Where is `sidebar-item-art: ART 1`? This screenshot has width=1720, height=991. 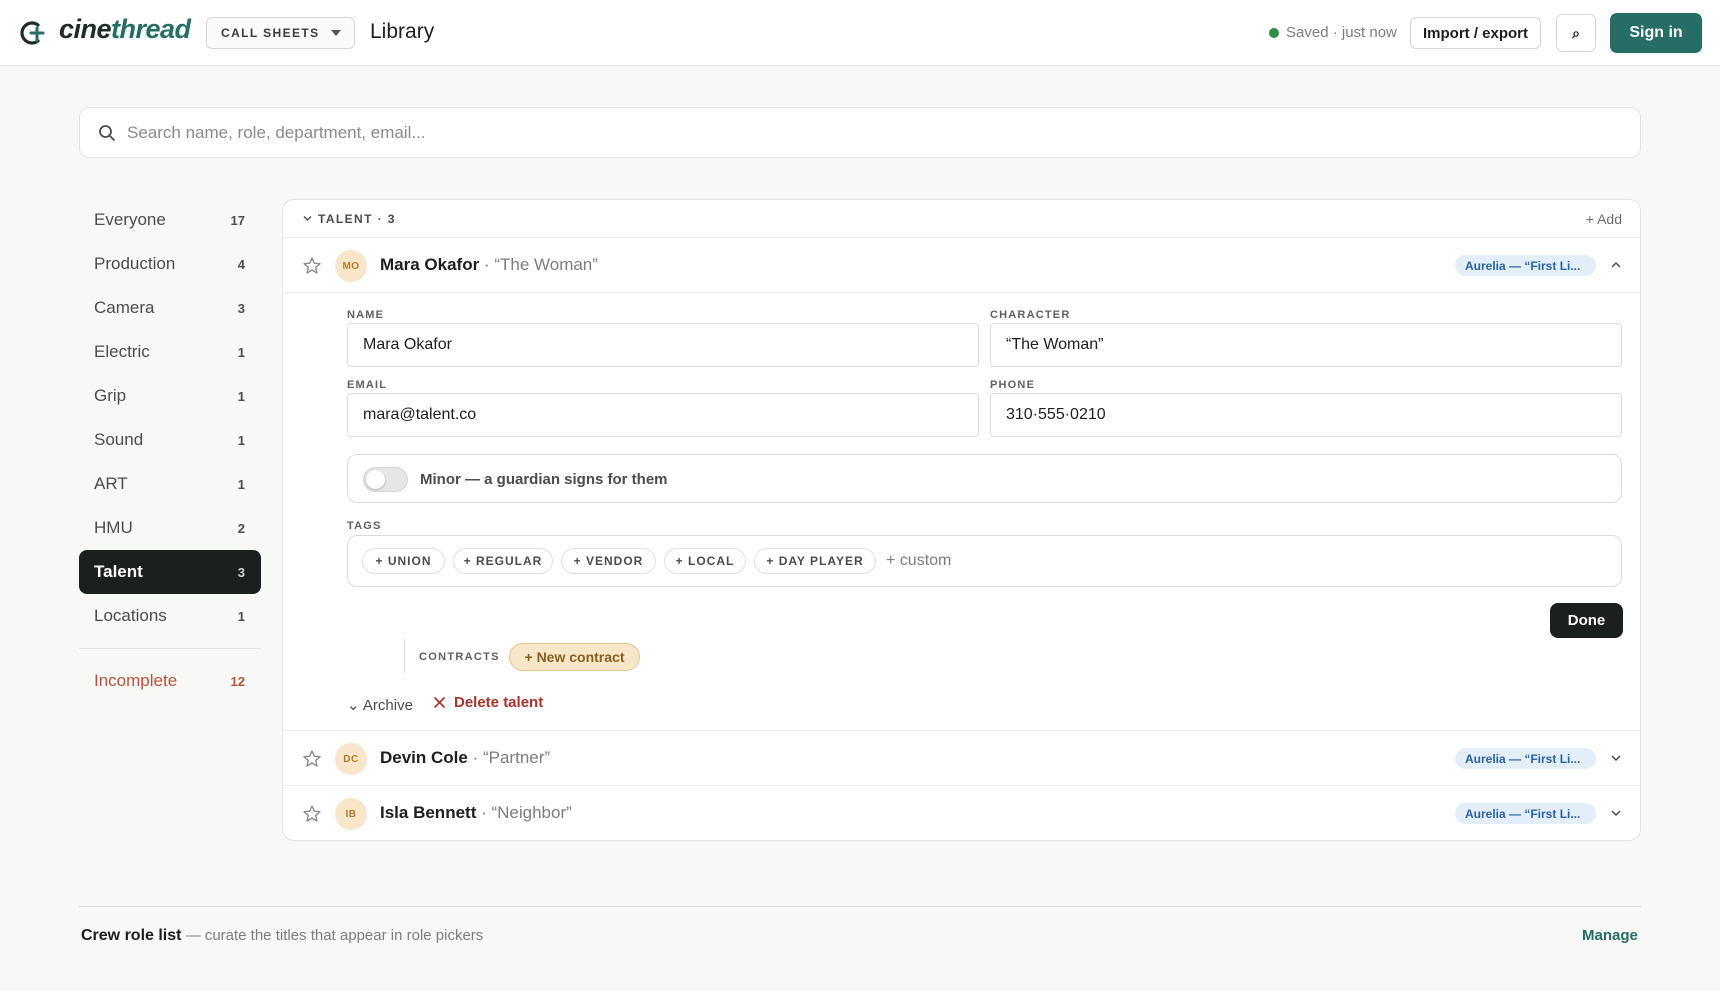
sidebar-item-art: ART 1 is located at coordinates (170, 484).